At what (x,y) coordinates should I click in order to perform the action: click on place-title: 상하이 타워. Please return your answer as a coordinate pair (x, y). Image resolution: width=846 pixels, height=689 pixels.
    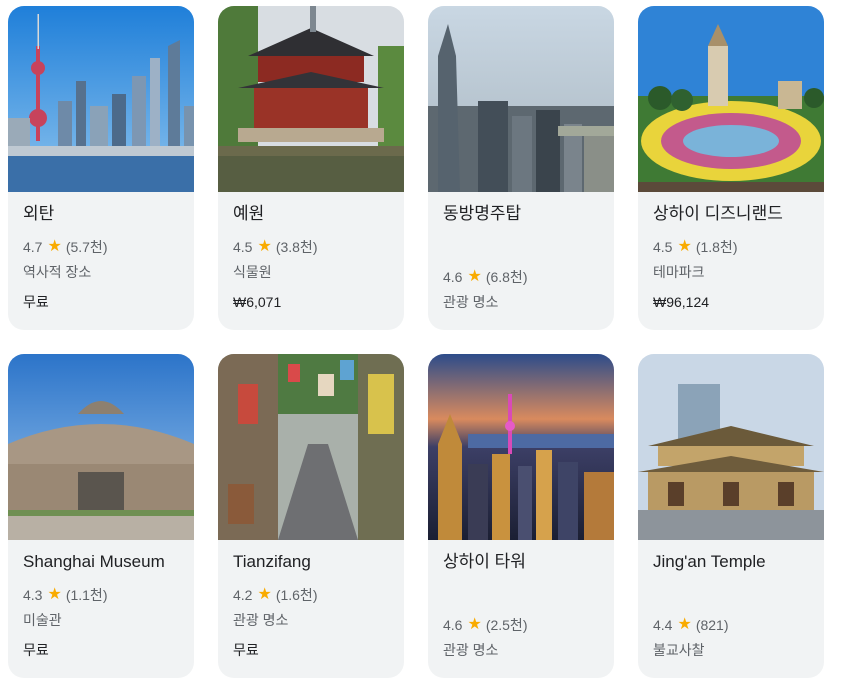
    Looking at the image, I should click on (484, 561).